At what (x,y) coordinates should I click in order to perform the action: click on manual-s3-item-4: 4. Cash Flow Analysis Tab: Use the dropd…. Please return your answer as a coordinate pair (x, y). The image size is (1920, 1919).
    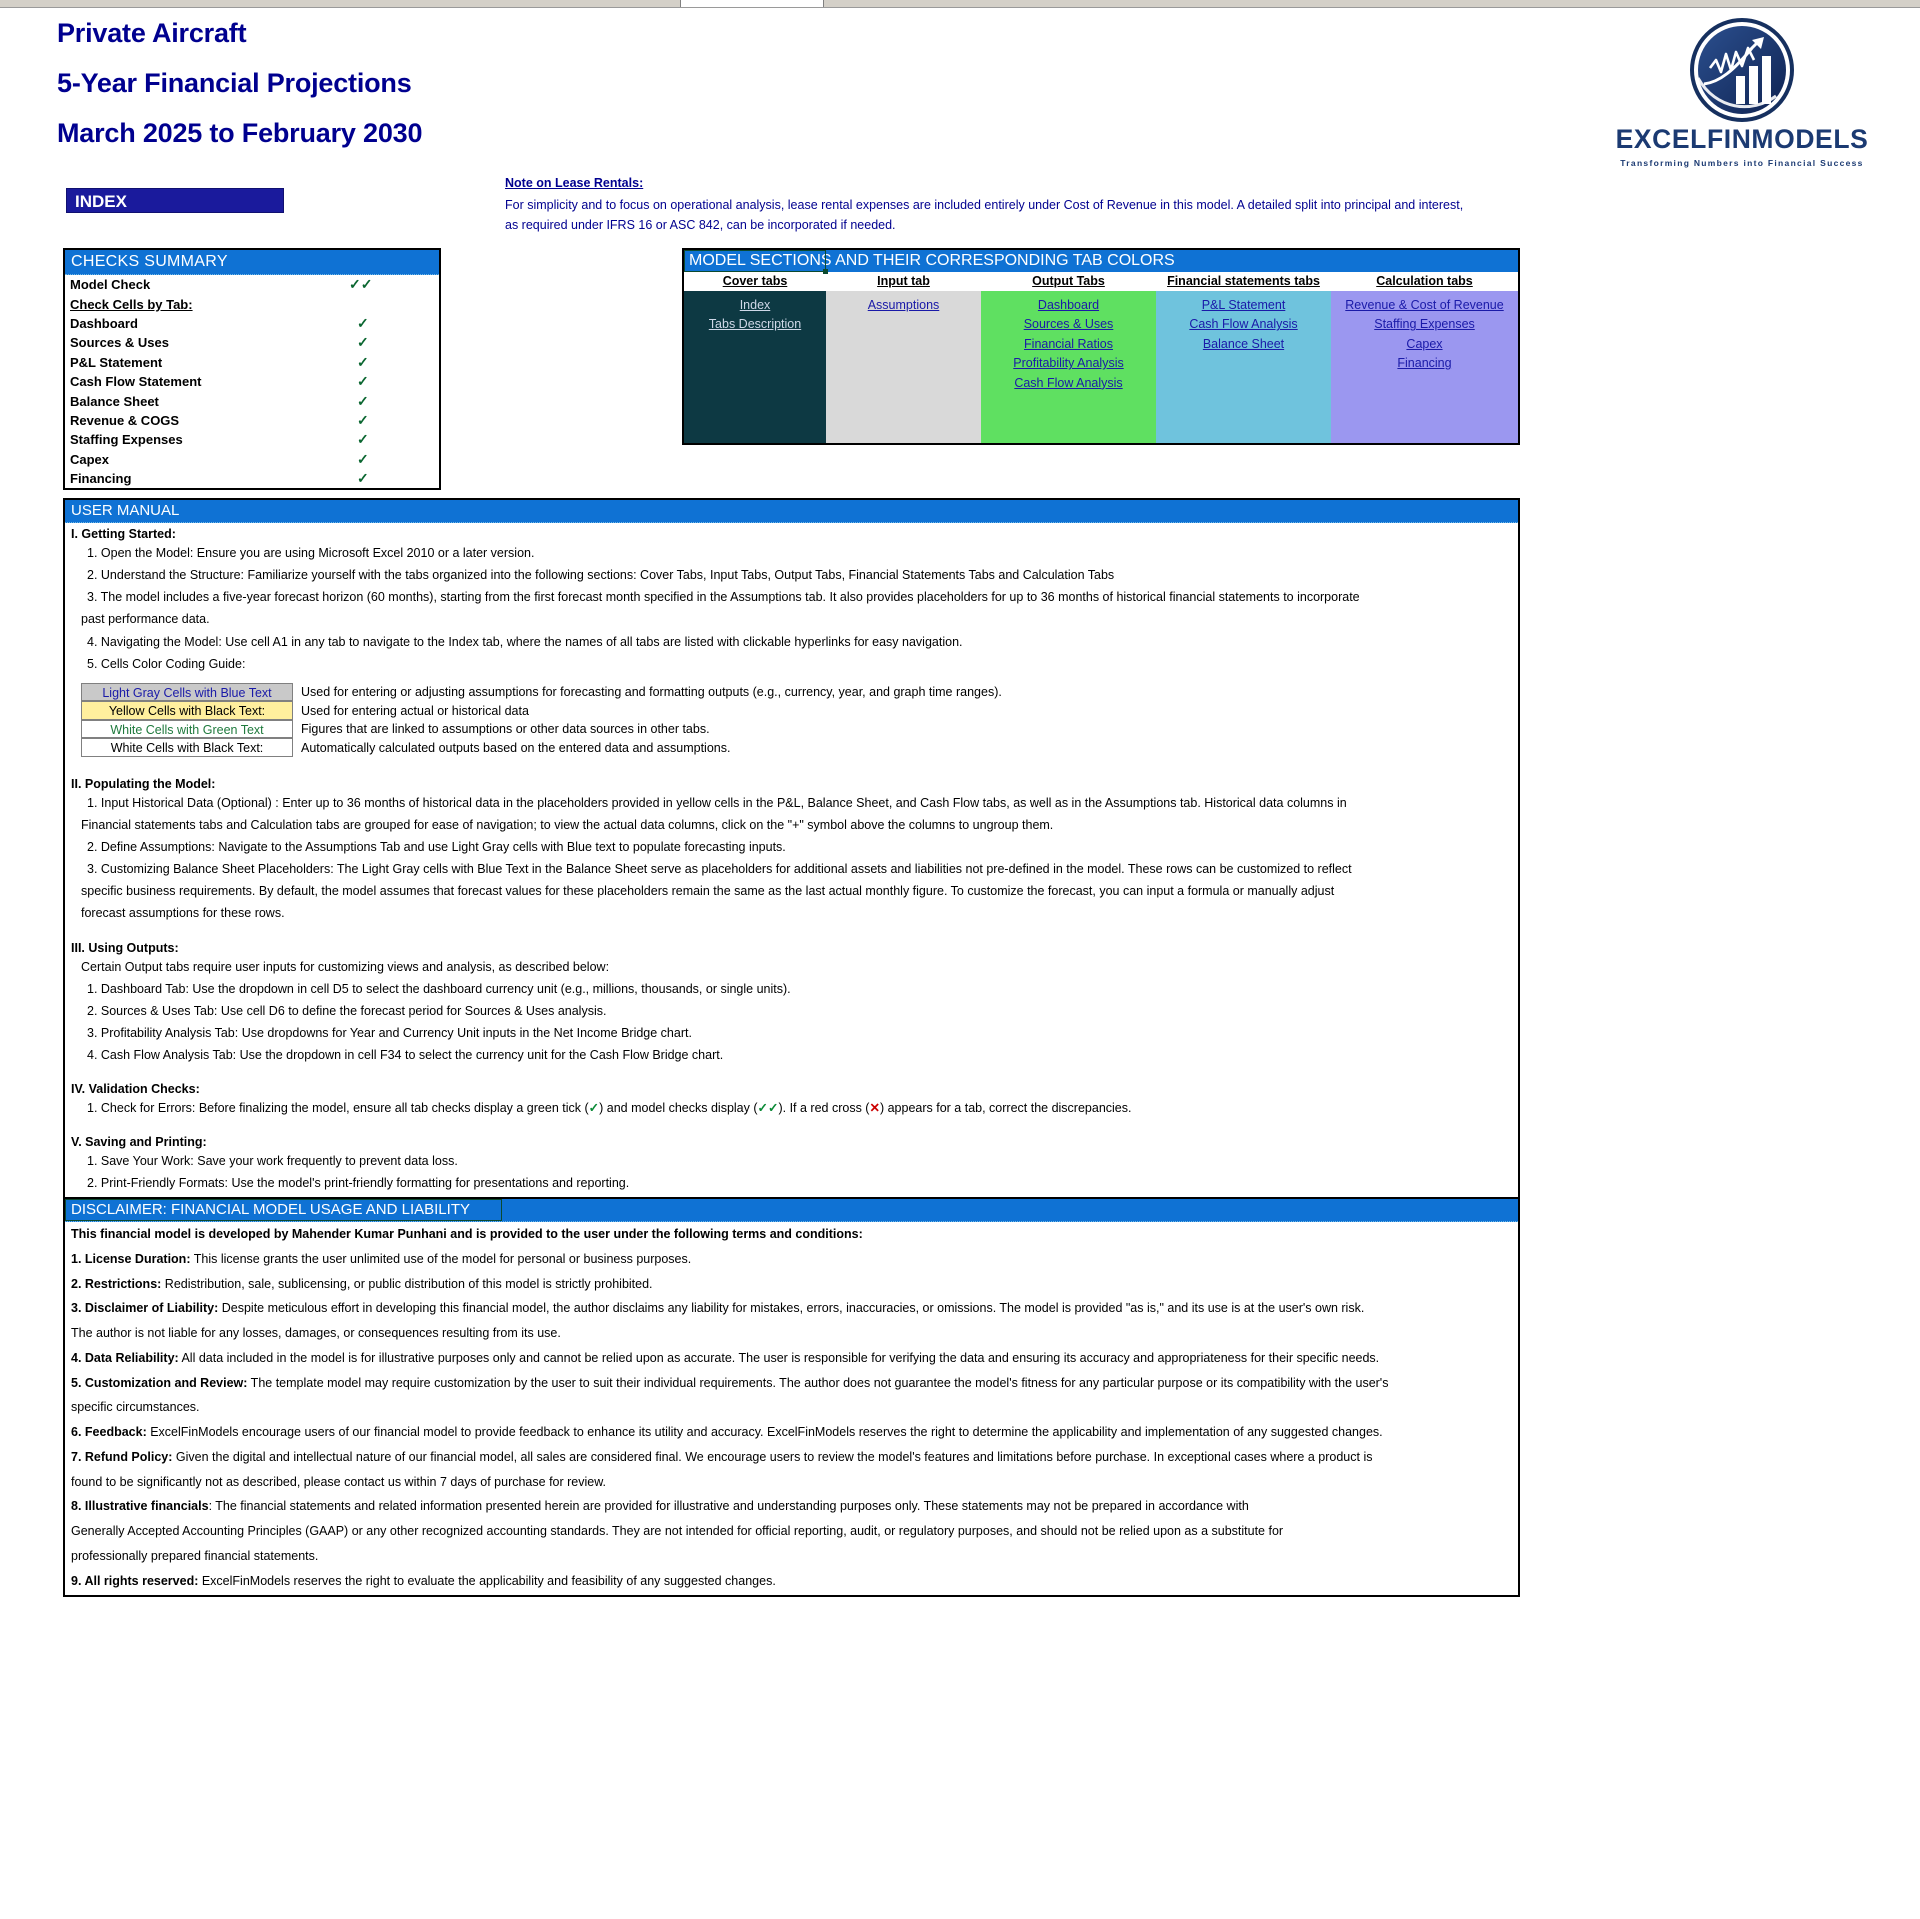
    Looking at the image, I should click on (405, 1055).